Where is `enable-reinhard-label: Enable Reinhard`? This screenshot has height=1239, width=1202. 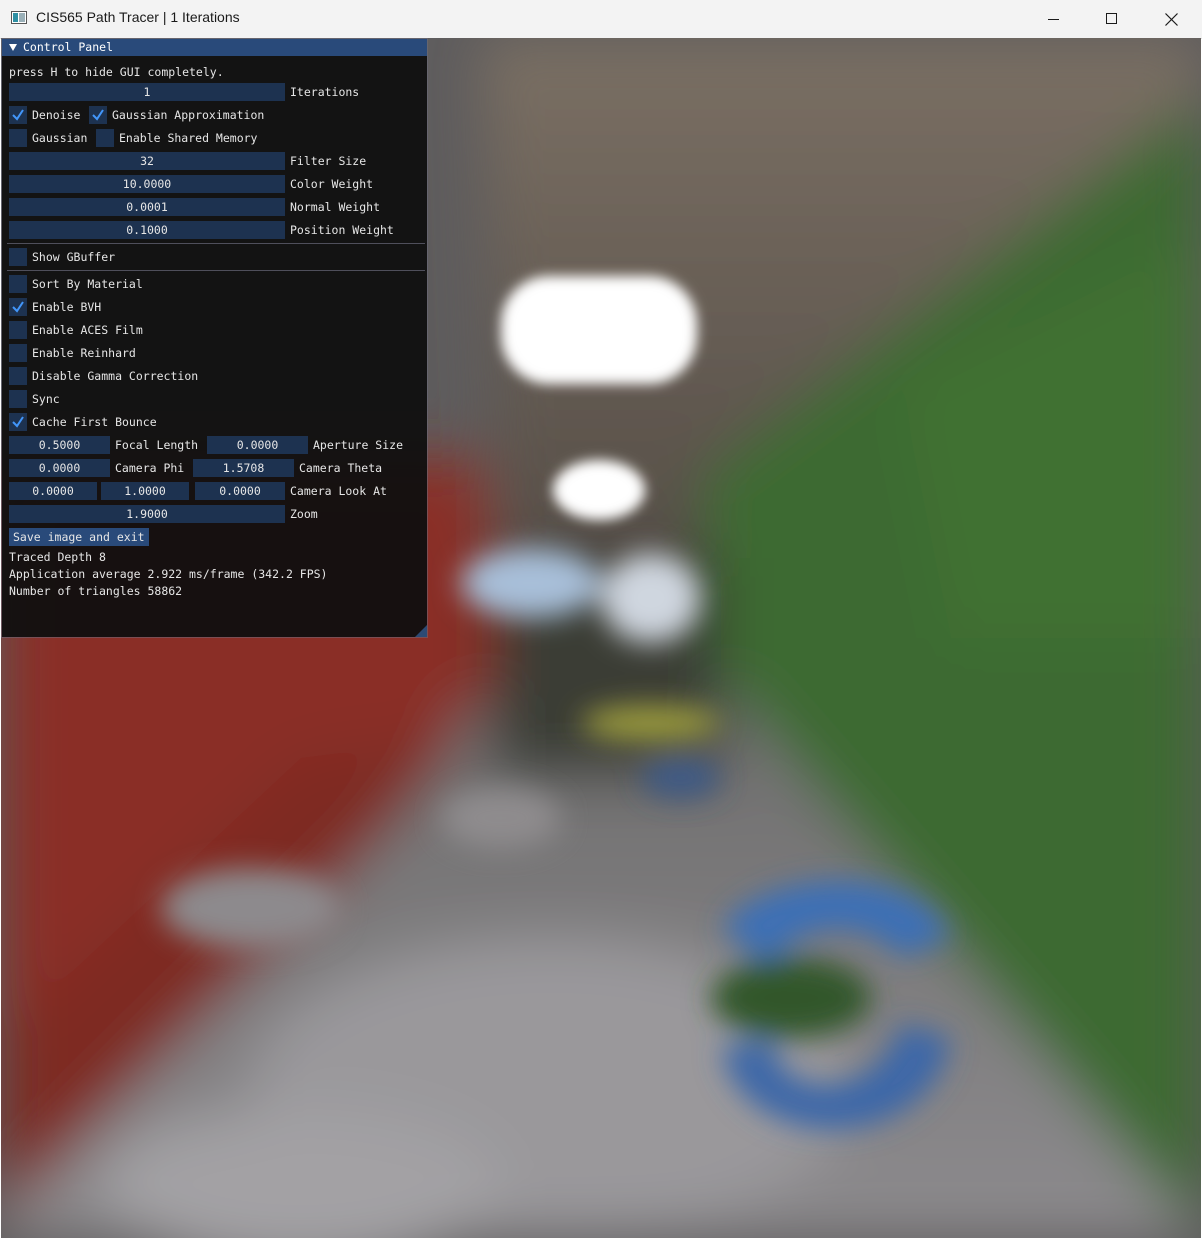
enable-reinhard-label: Enable Reinhard is located at coordinates (84, 353).